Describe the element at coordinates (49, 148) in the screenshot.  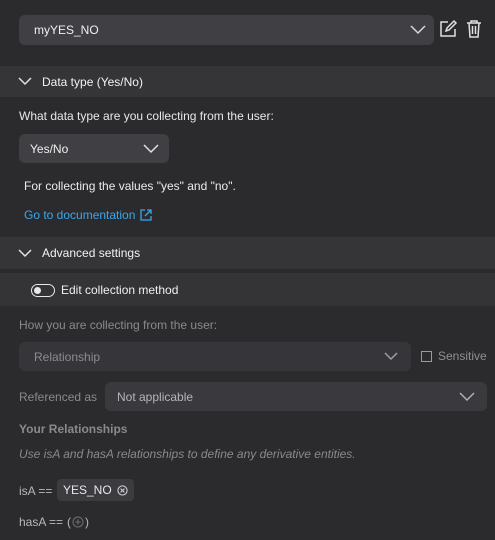
I see `data-type-value: Yes/No` at that location.